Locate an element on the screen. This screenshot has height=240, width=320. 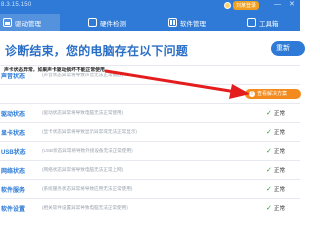
annotation-arrow is located at coordinates (177, 84).